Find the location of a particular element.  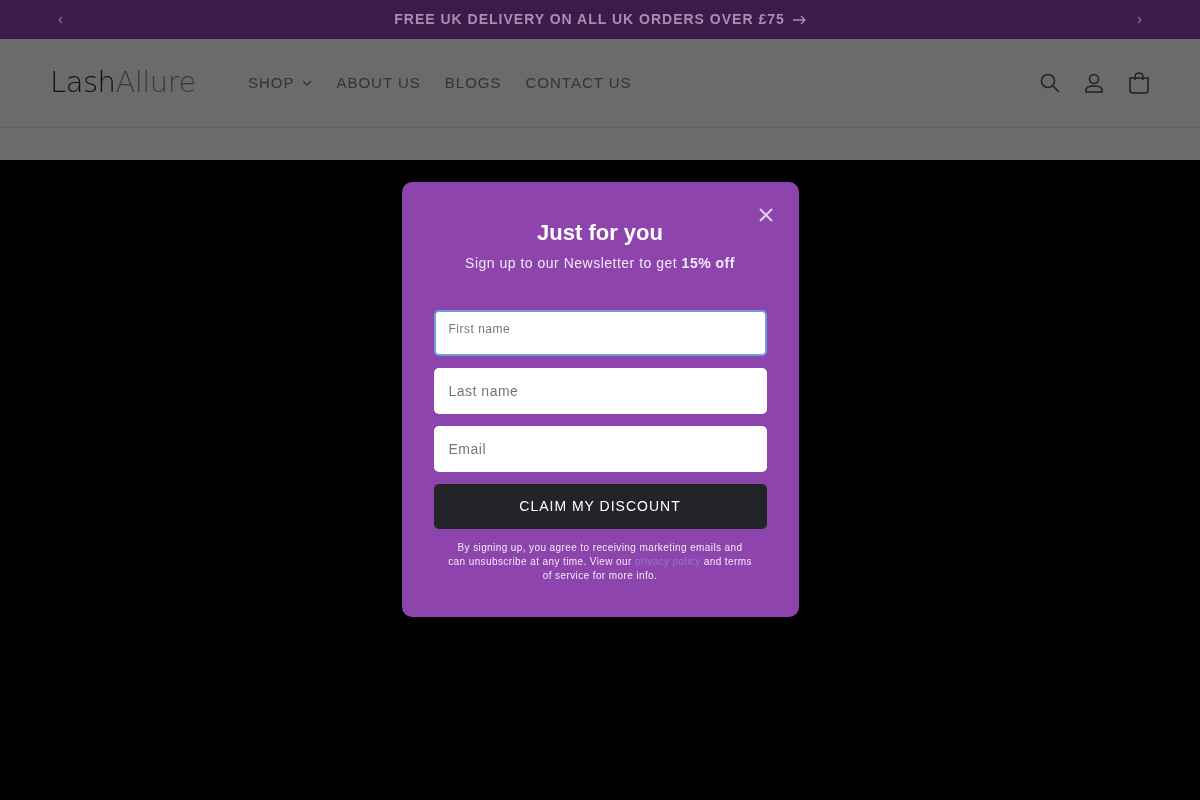

arrow-right-icon is located at coordinates (799, 19).